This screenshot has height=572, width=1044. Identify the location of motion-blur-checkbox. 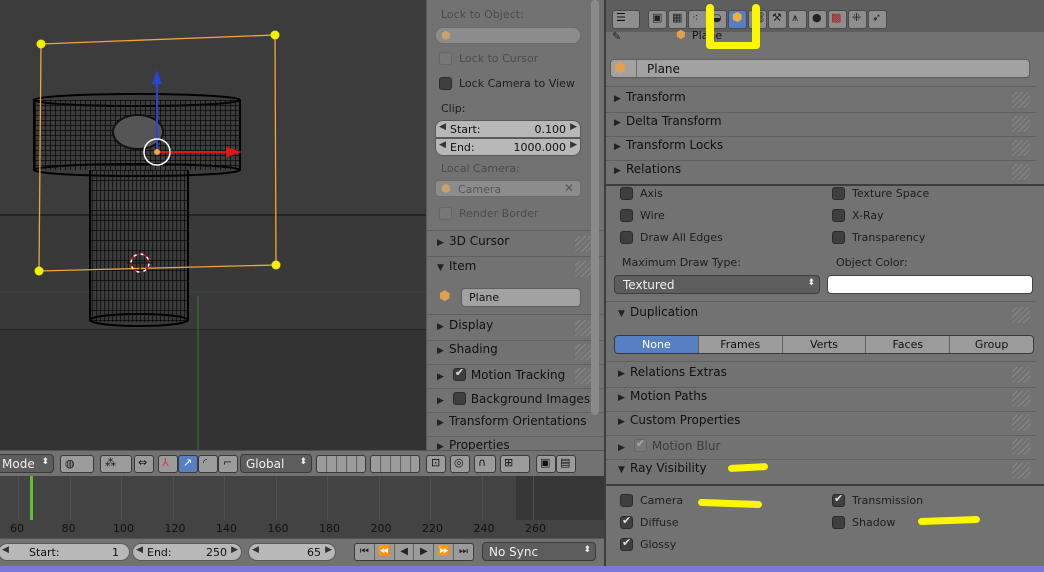
(640, 444).